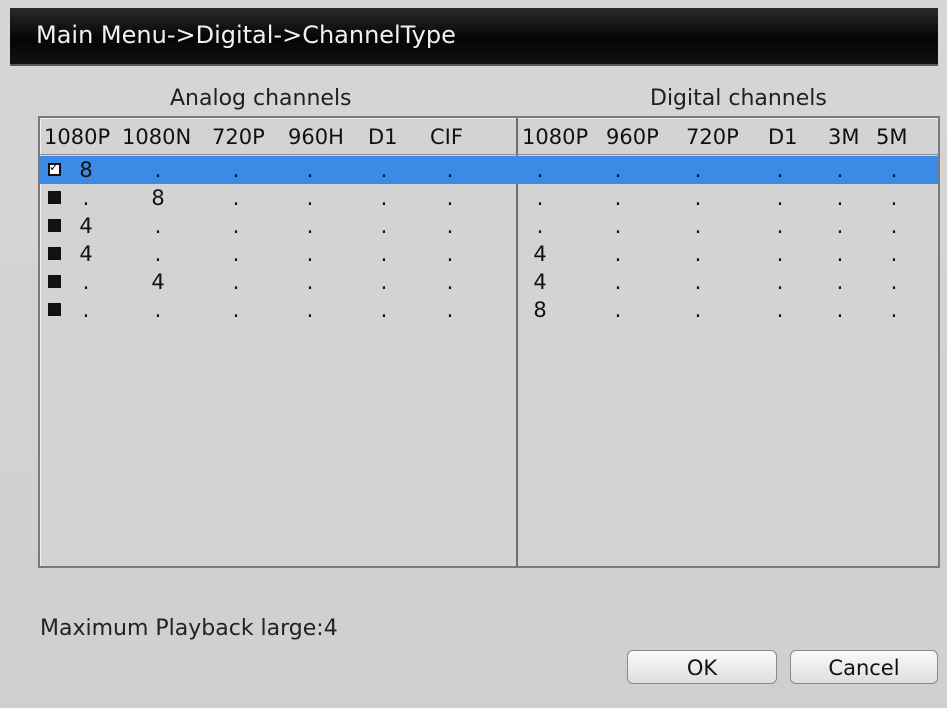 Image resolution: width=947 pixels, height=708 pixels. What do you see at coordinates (489, 154) in the screenshot?
I see `header-separator` at bounding box center [489, 154].